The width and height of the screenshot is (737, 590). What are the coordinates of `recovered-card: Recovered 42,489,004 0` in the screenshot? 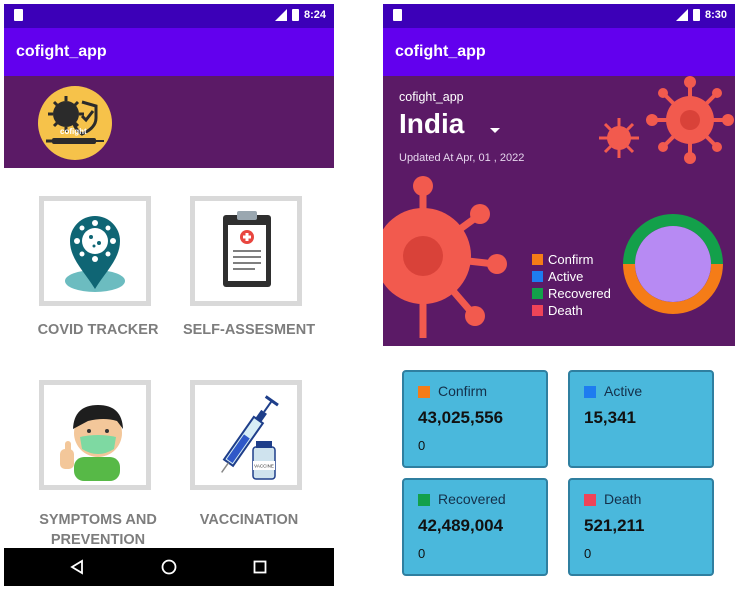 It's located at (475, 527).